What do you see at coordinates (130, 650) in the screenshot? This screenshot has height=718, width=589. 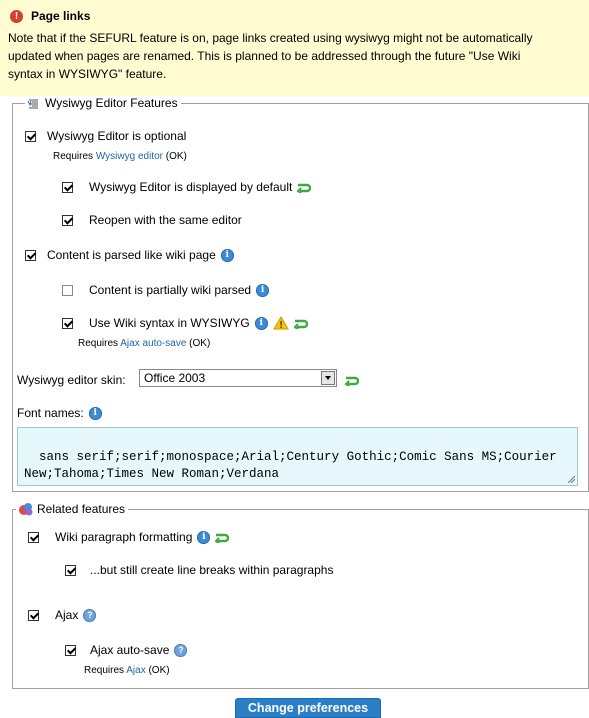 I see `label-ajax-auto-save: Ajax auto-save` at bounding box center [130, 650].